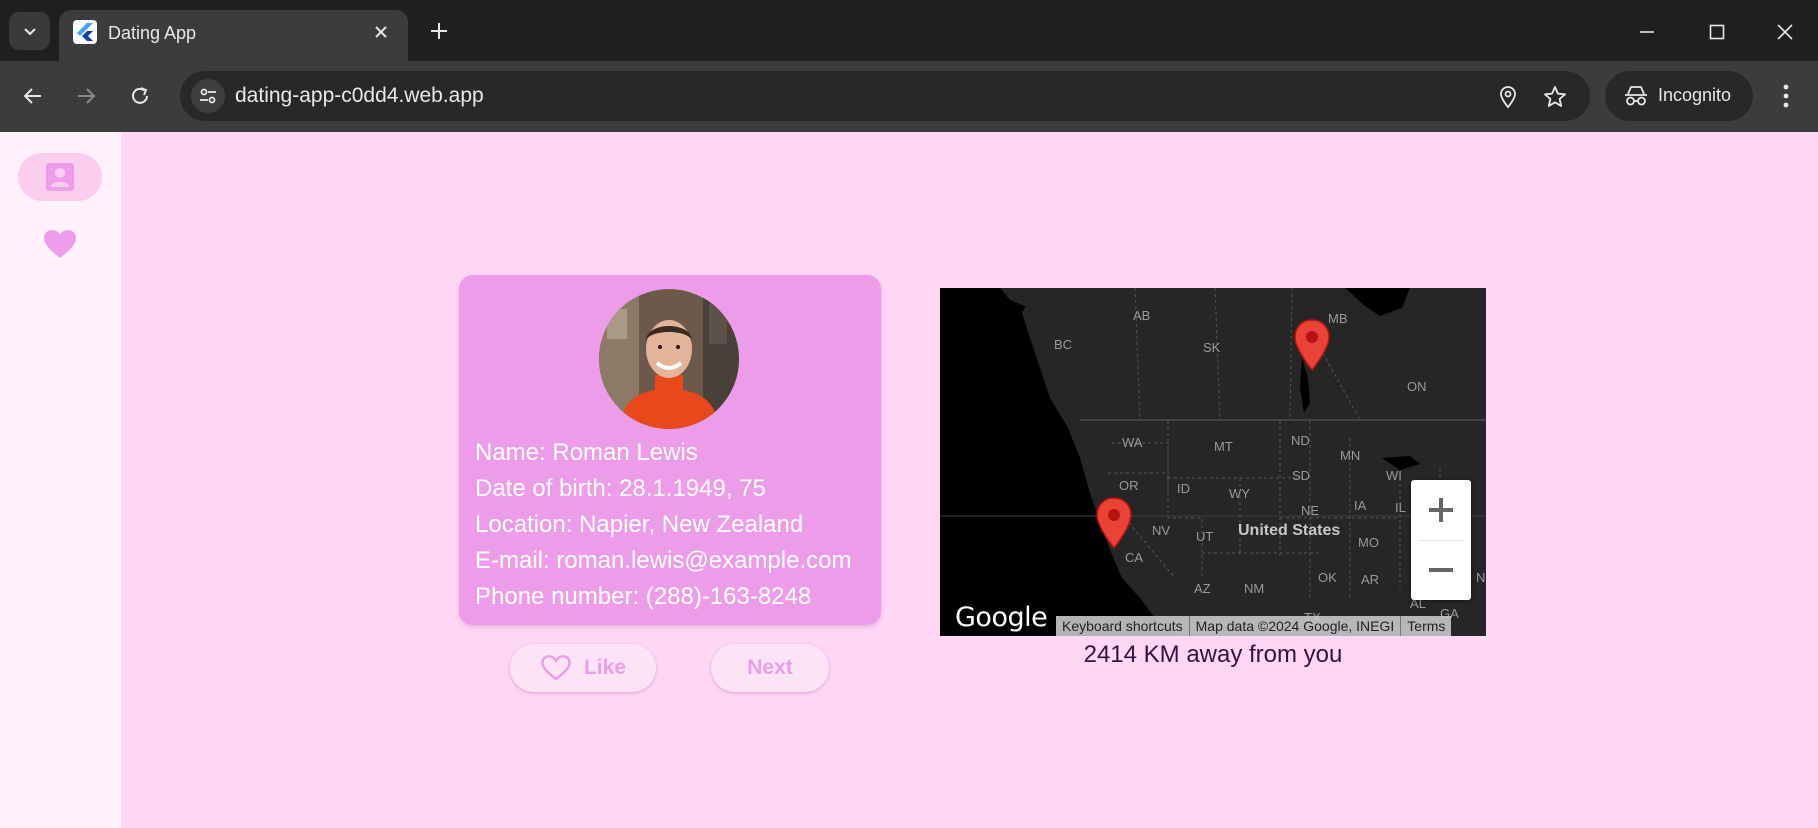 The height and width of the screenshot is (828, 1818). Describe the element at coordinates (669, 359) in the screenshot. I see `avatar` at that location.